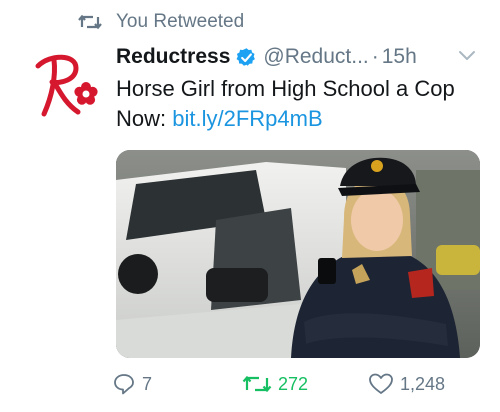 This screenshot has width=500, height=412. I want to click on retweet-icon, so click(90, 22).